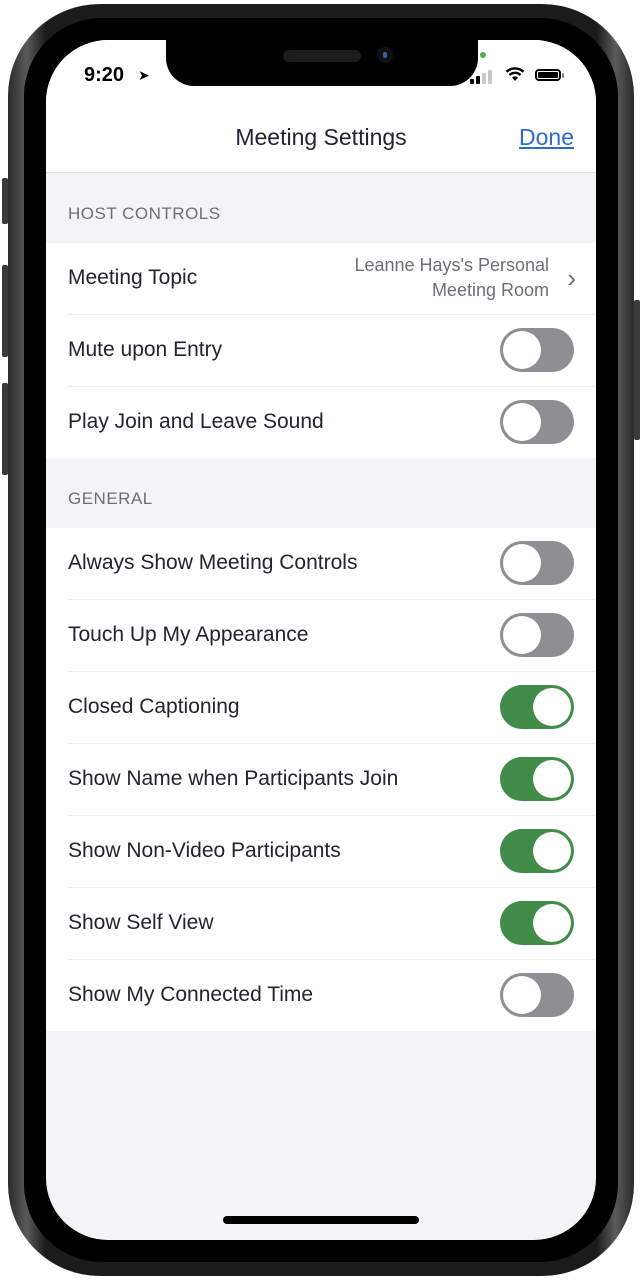 The width and height of the screenshot is (642, 1280). I want to click on show-non-video-participants-row: Show Non-Video Participants, so click(332, 852).